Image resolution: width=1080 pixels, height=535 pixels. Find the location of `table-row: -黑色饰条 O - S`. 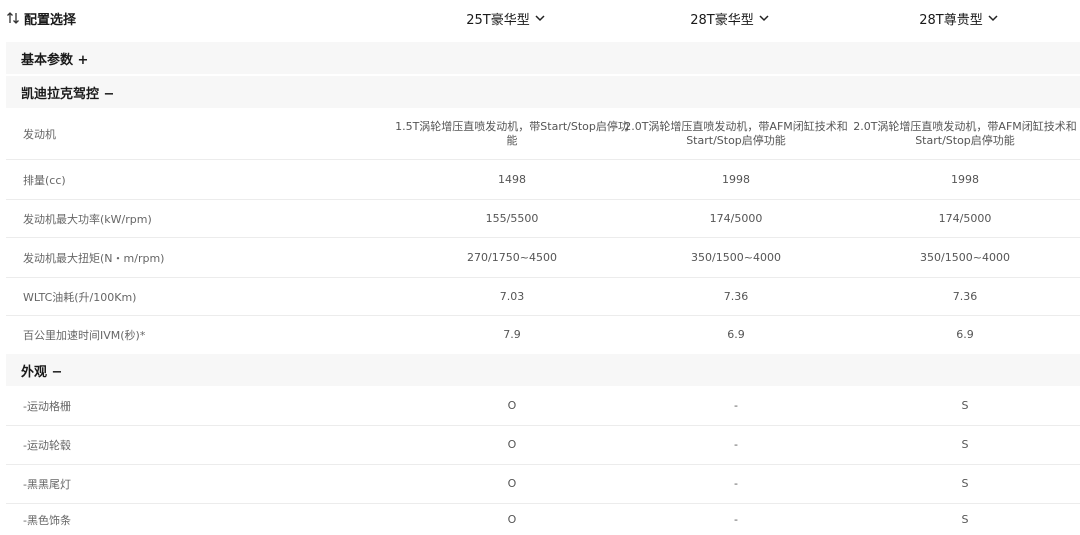

table-row: -黑色饰条 O - S is located at coordinates (543, 519).